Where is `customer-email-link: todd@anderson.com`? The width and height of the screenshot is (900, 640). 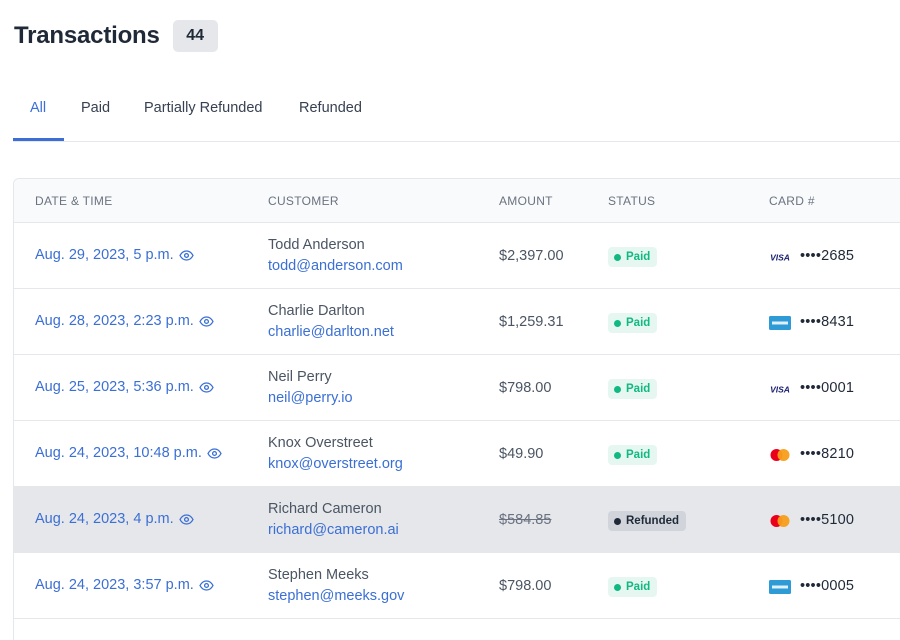
customer-email-link: todd@anderson.com is located at coordinates (335, 266).